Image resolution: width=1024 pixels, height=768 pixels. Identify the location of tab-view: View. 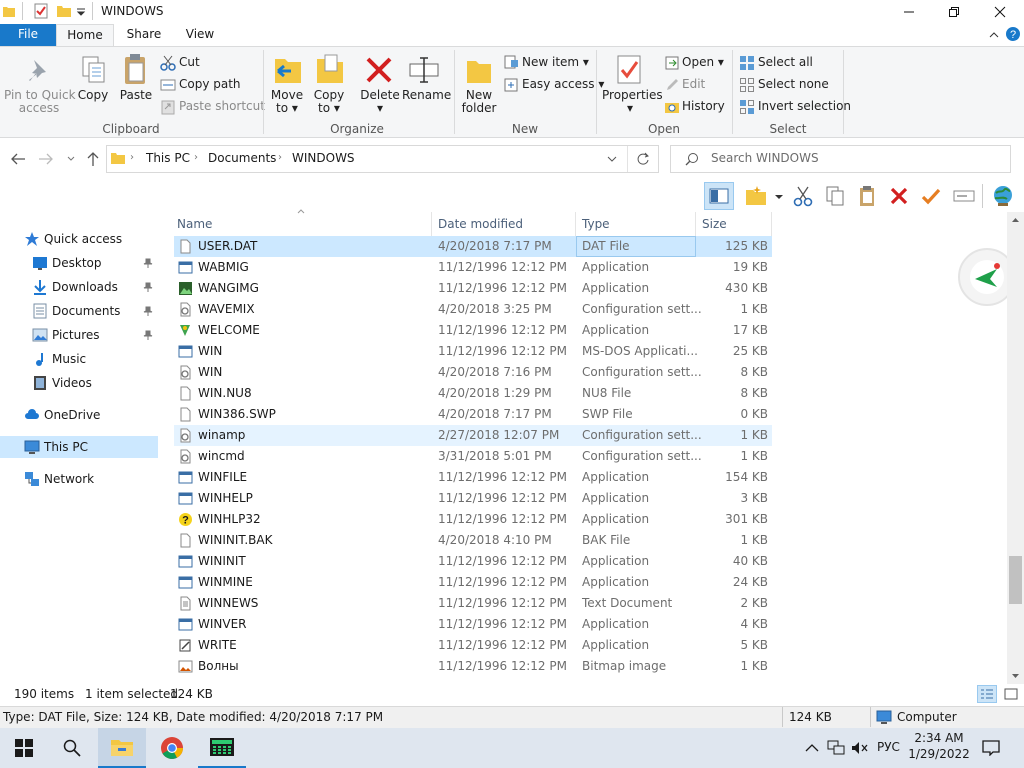
(200, 35).